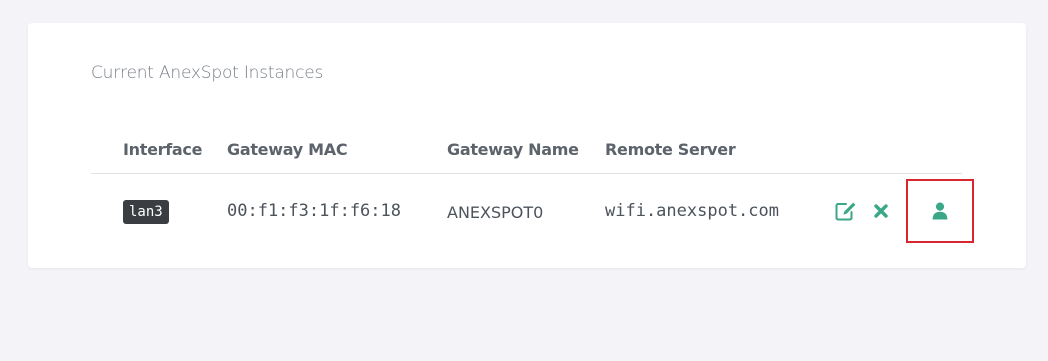 The width and height of the screenshot is (1048, 361). I want to click on column-header-gateway-mac: Gateway MAC, so click(287, 149).